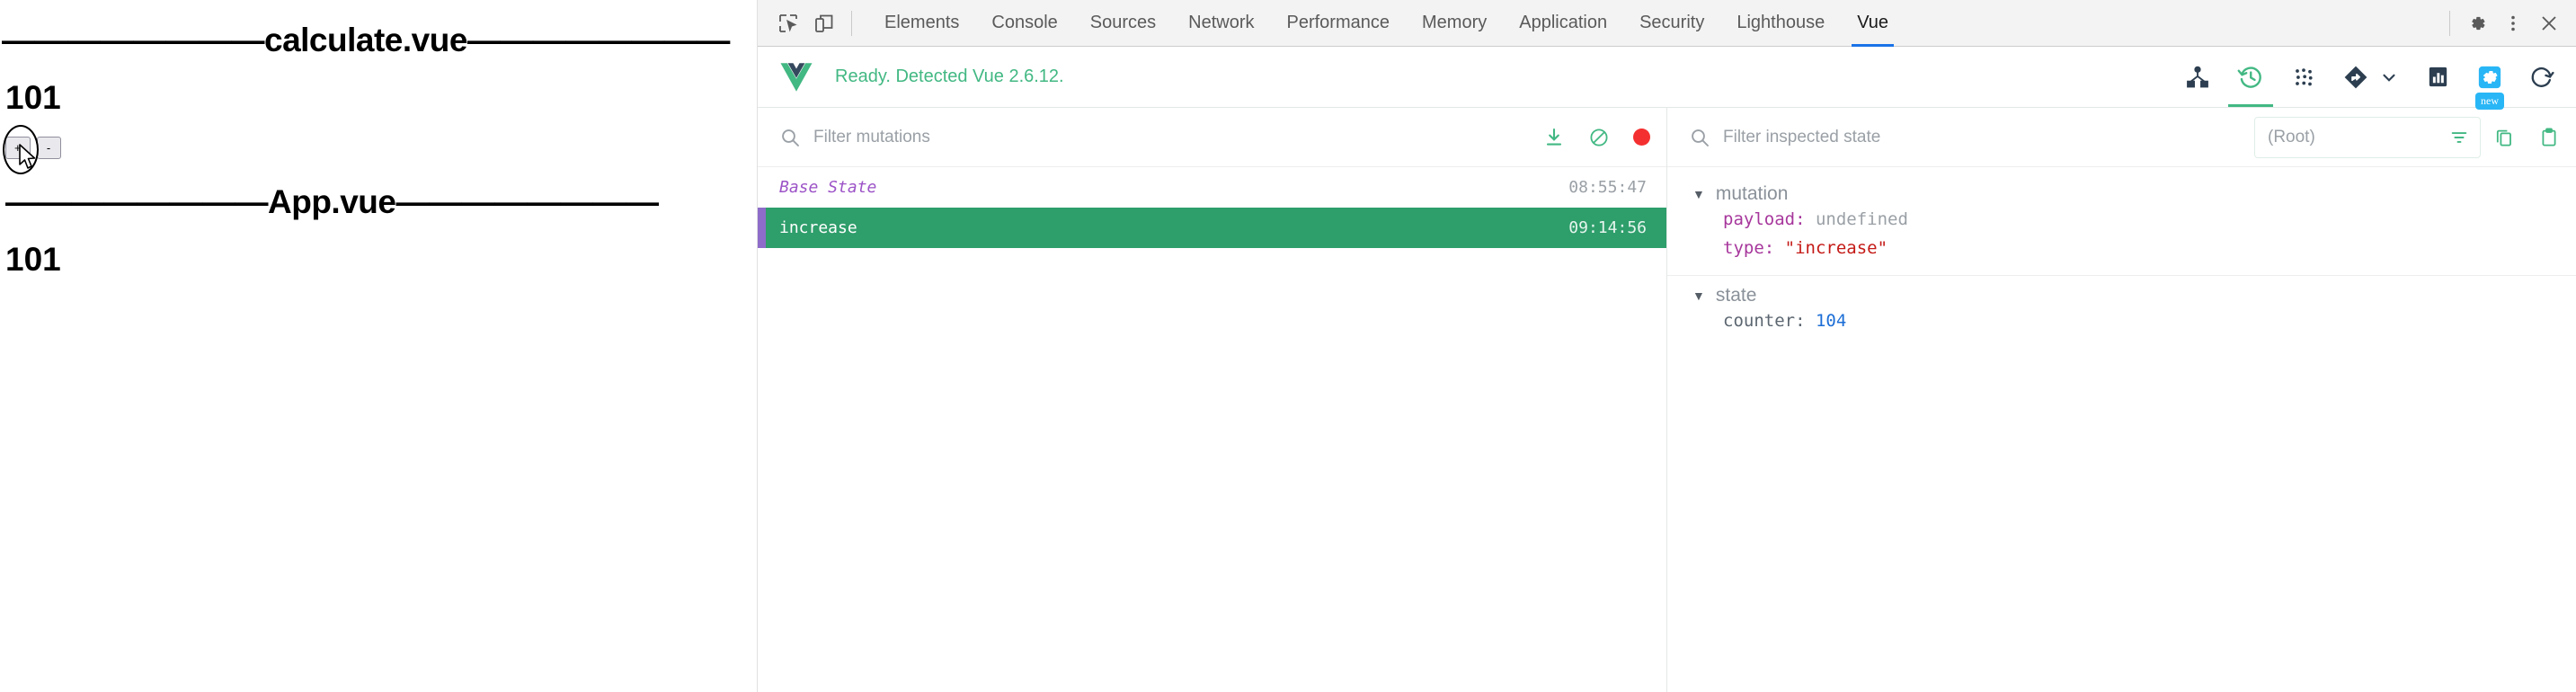 The height and width of the screenshot is (692, 2576). What do you see at coordinates (1873, 23) in the screenshot?
I see `tab-vue: Vue` at bounding box center [1873, 23].